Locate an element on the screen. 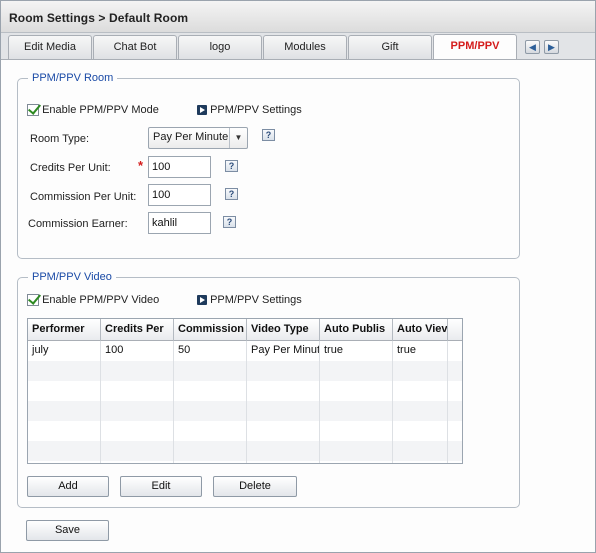 The image size is (596, 553). edit-button: Edit is located at coordinates (161, 486).